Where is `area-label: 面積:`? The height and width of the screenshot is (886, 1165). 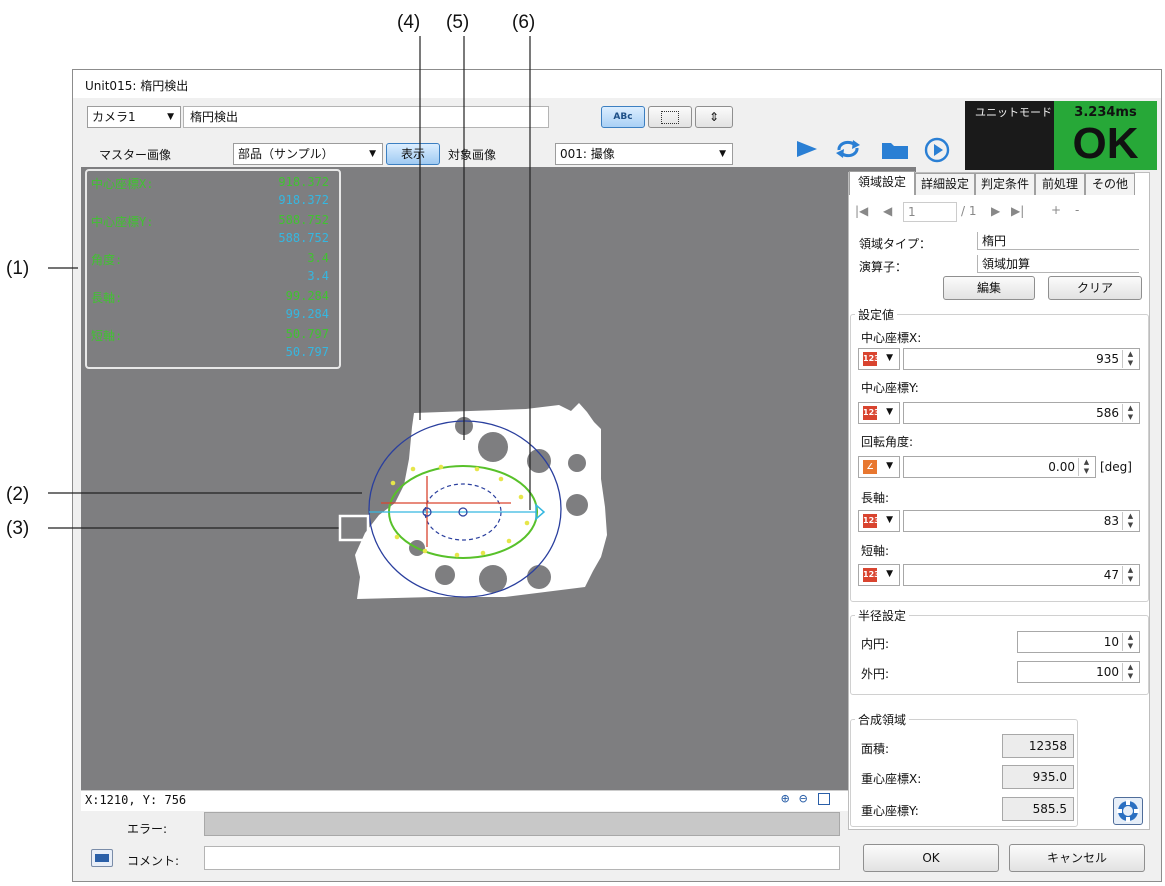 area-label: 面積: is located at coordinates (875, 749).